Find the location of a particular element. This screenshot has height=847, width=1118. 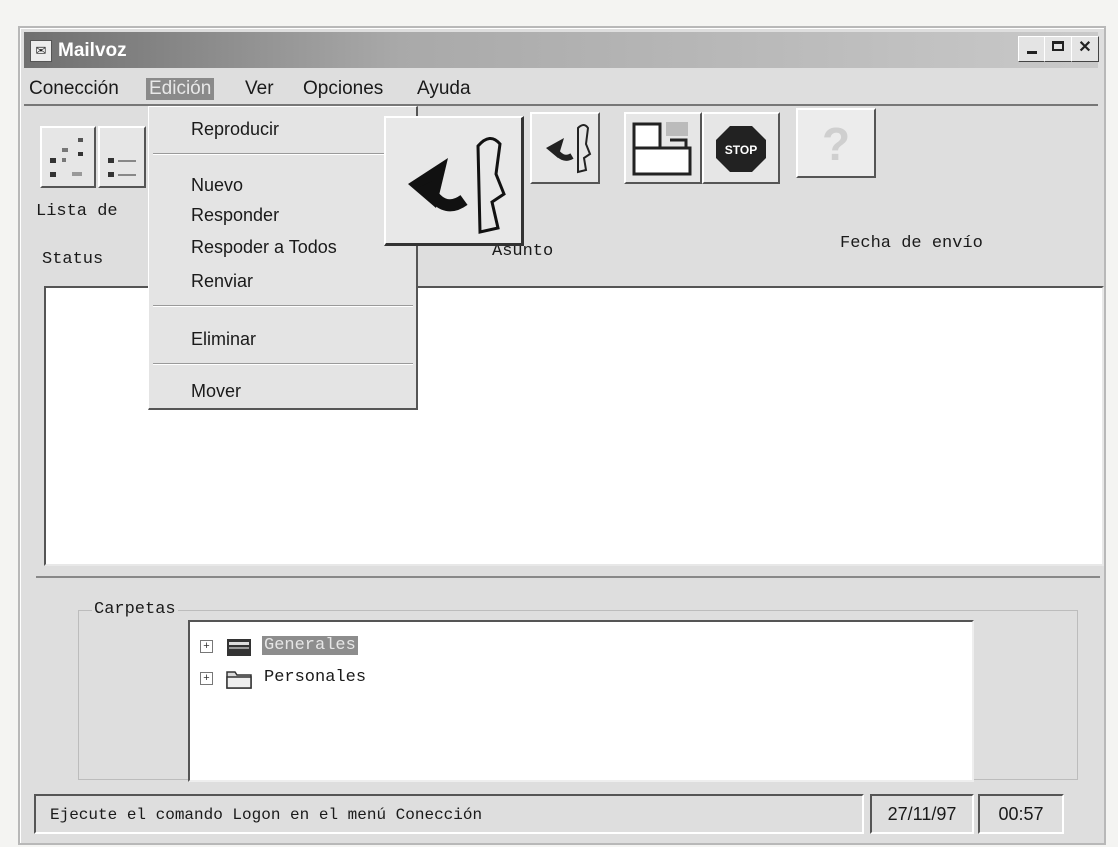

close-icon: ✕ is located at coordinates (1085, 47).